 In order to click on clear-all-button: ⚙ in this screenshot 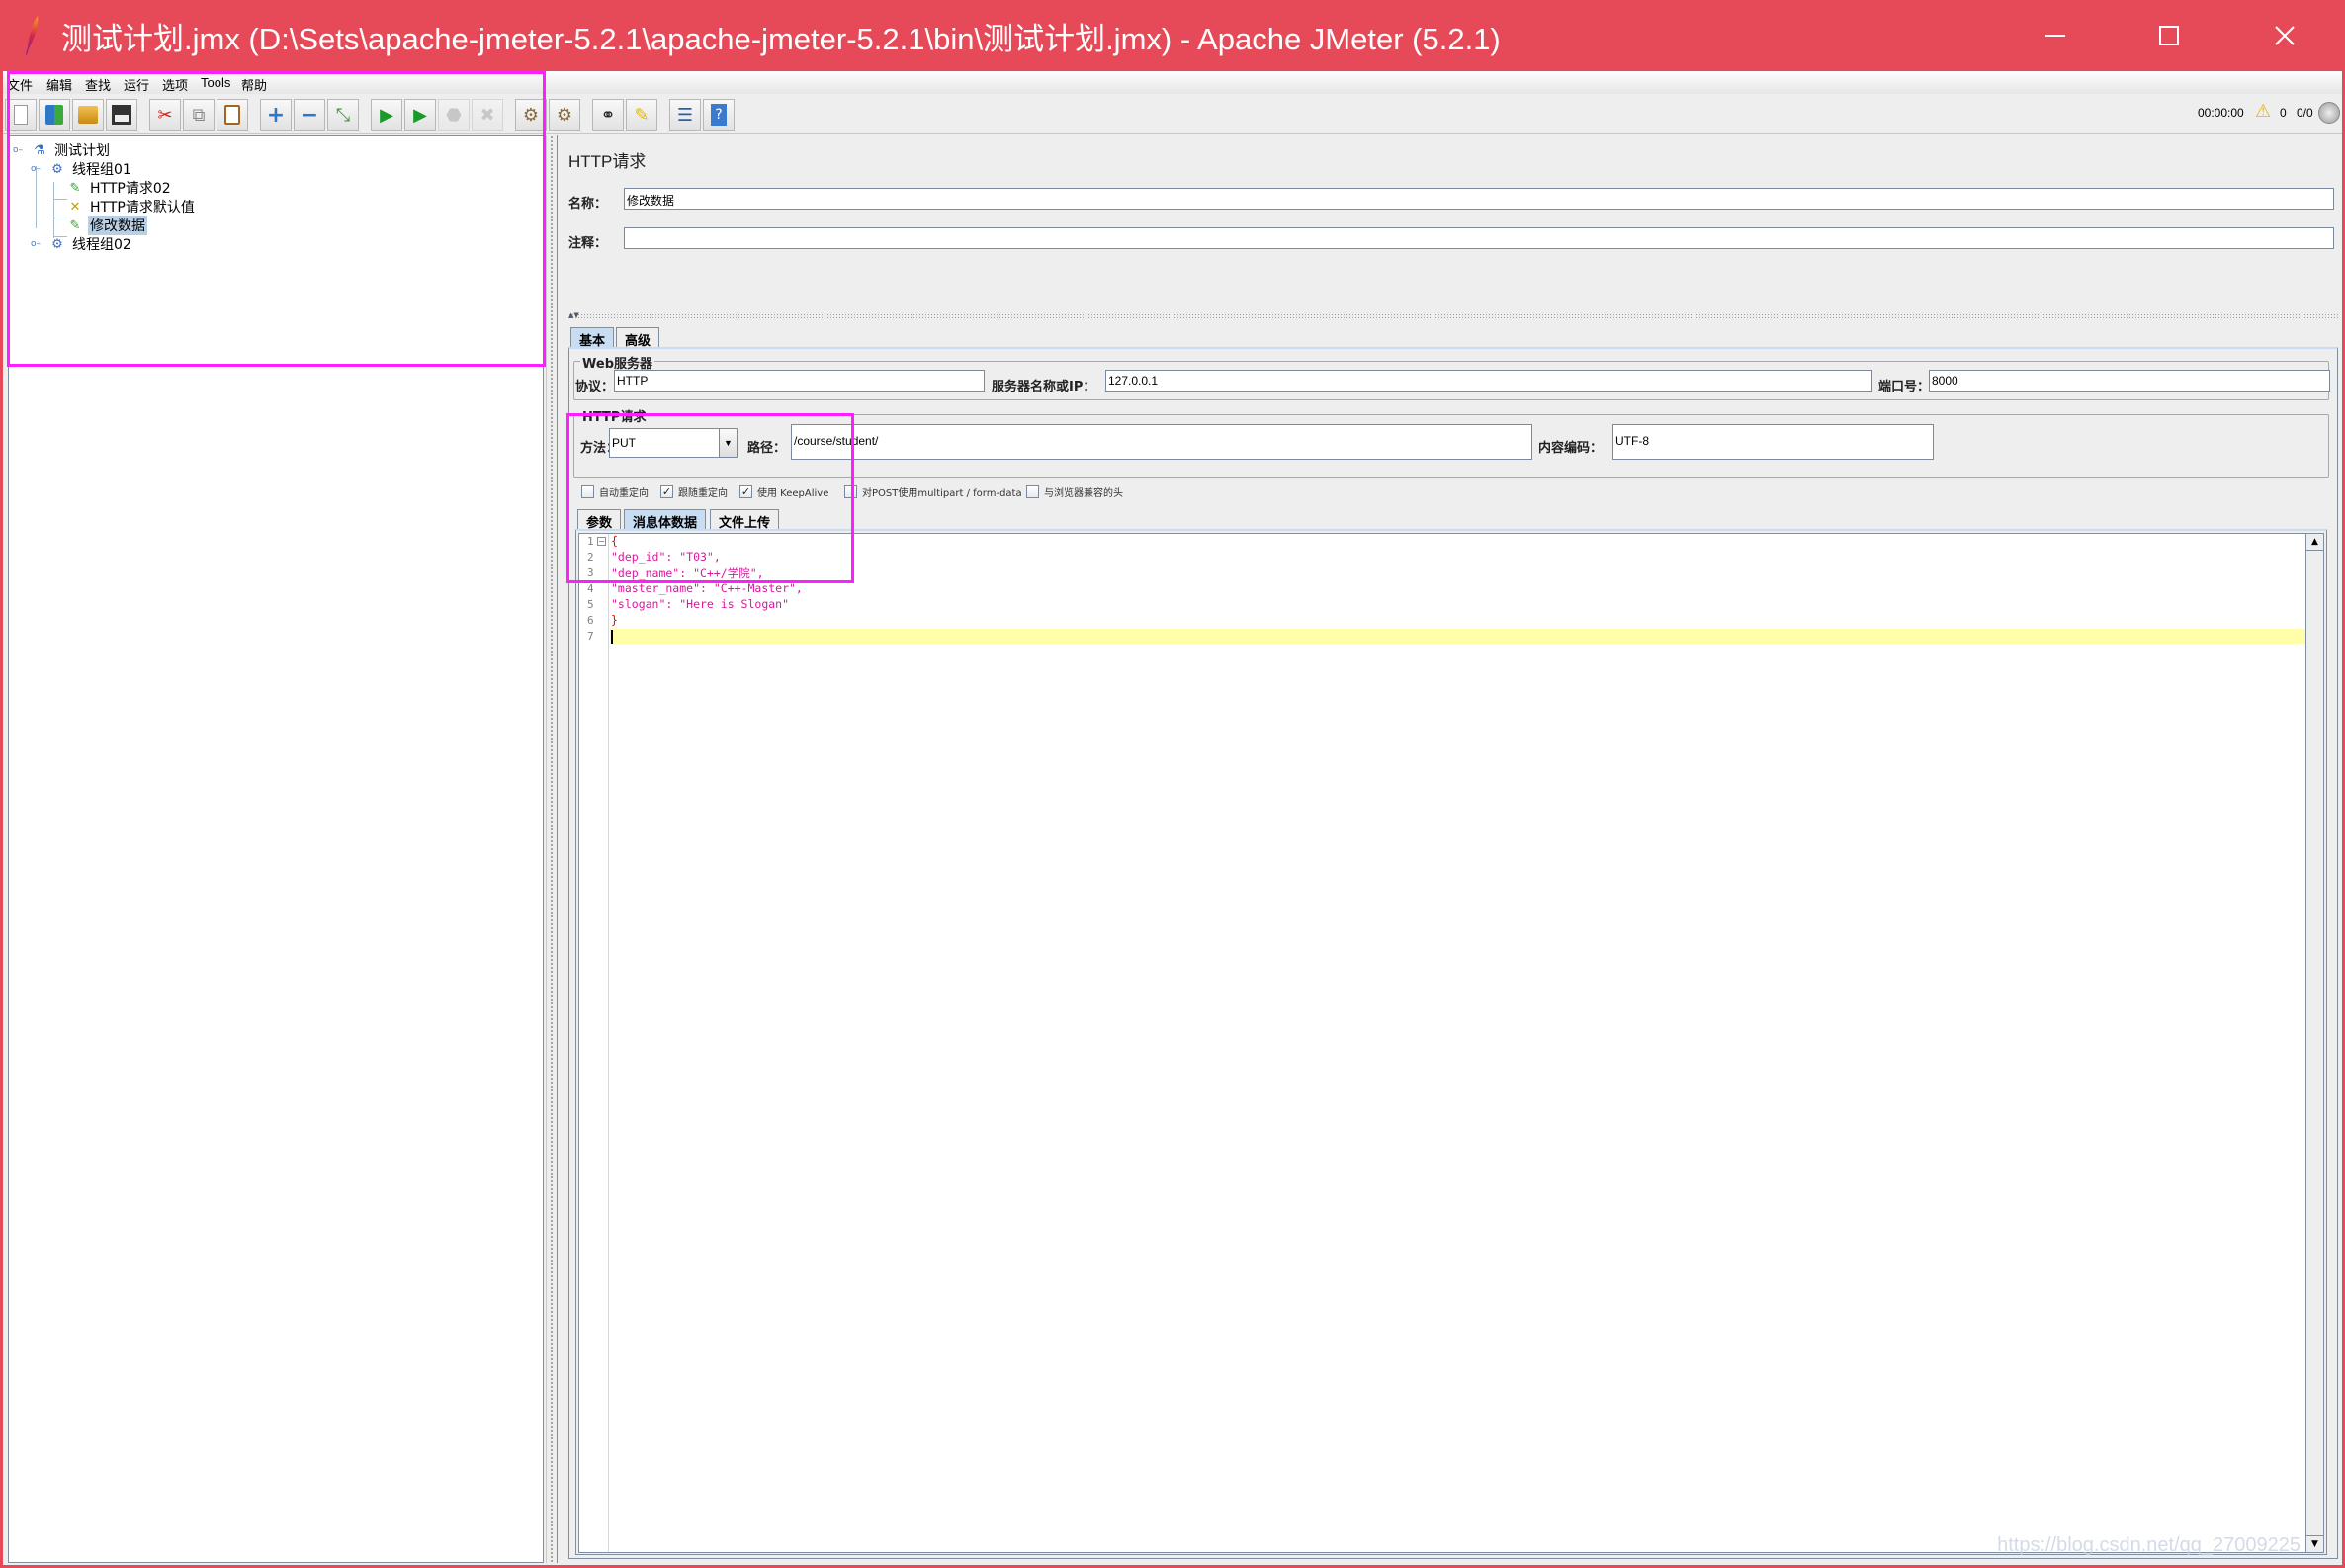, I will do `click(564, 115)`.